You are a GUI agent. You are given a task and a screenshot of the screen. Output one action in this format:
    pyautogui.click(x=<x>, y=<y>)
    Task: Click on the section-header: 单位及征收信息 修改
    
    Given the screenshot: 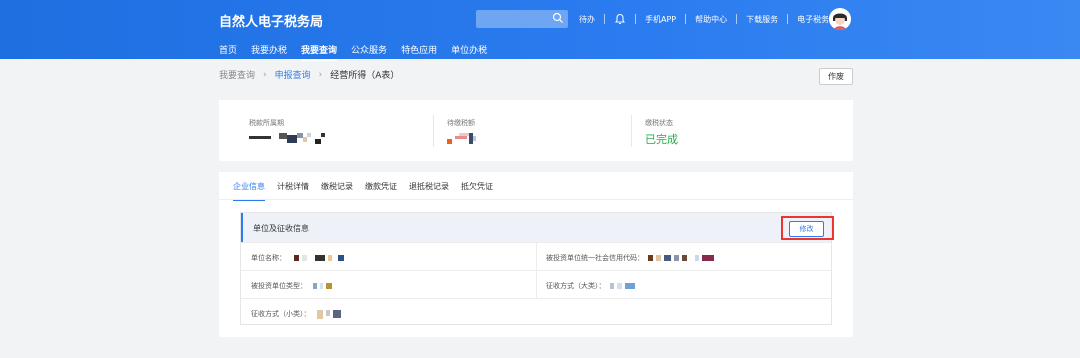 What is the action you would take?
    pyautogui.click(x=537, y=227)
    